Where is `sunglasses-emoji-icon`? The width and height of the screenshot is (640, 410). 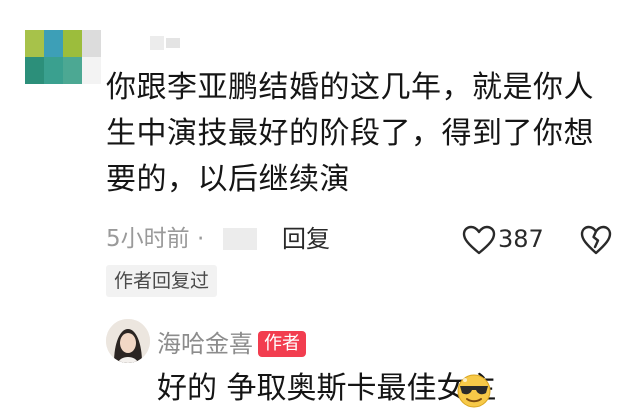 sunglasses-emoji-icon is located at coordinates (474, 391).